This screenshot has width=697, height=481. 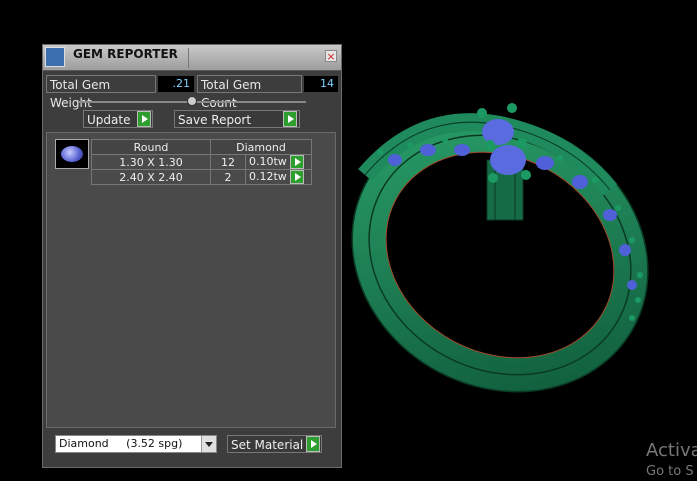 I want to click on window-title: GEM REPORTER, so click(x=125, y=54).